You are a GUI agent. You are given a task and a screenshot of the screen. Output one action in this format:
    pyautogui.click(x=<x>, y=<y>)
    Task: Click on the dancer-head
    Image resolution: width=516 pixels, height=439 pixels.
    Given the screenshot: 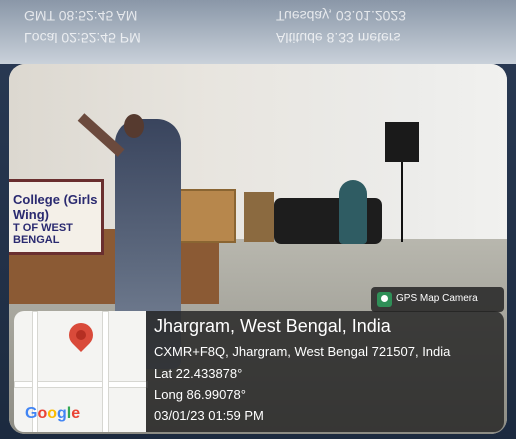 What is the action you would take?
    pyautogui.click(x=134, y=126)
    